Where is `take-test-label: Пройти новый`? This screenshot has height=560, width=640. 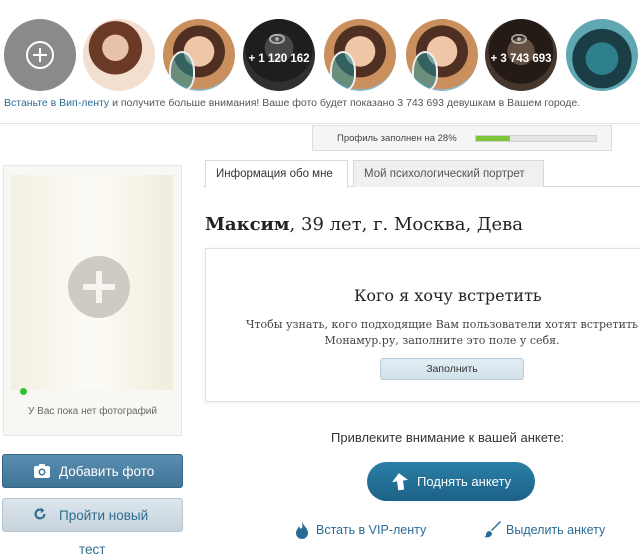
take-test-label: Пройти новый is located at coordinates (104, 515).